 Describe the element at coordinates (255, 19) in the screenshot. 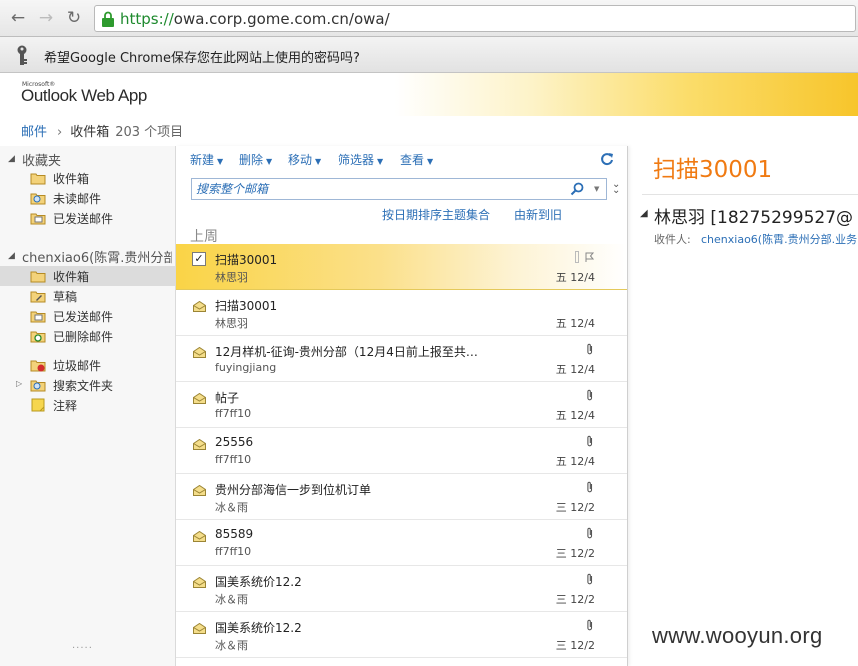

I see `url-text: https://owa.corp.gome.com.cn/owa/` at that location.